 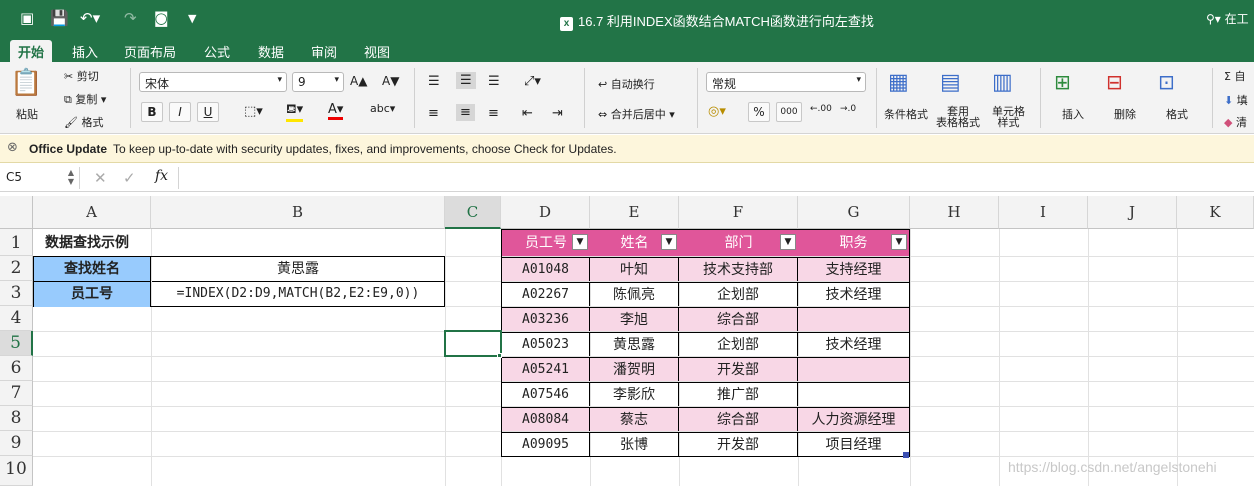 What do you see at coordinates (1236, 100) in the screenshot?
I see `fill-button: ⬇ 填` at bounding box center [1236, 100].